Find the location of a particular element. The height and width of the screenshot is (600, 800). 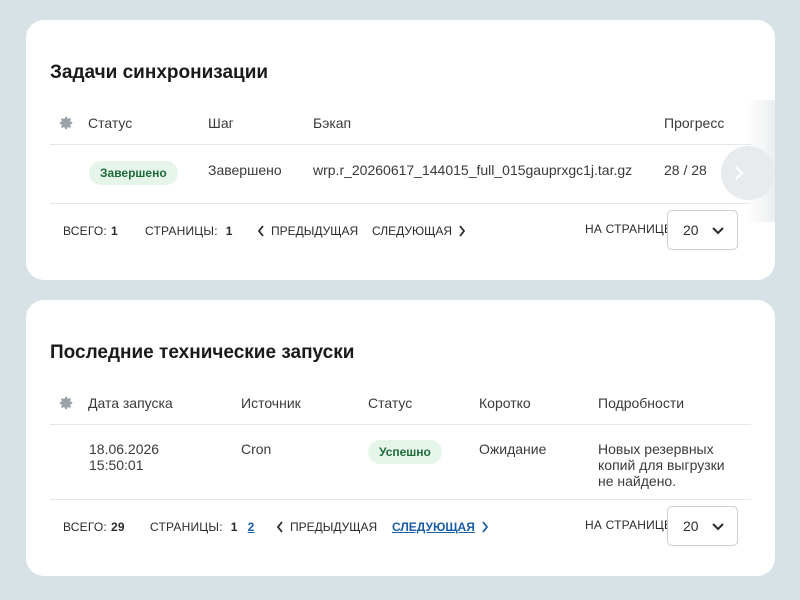

pagination: Страницы: 1 is located at coordinates (189, 231).